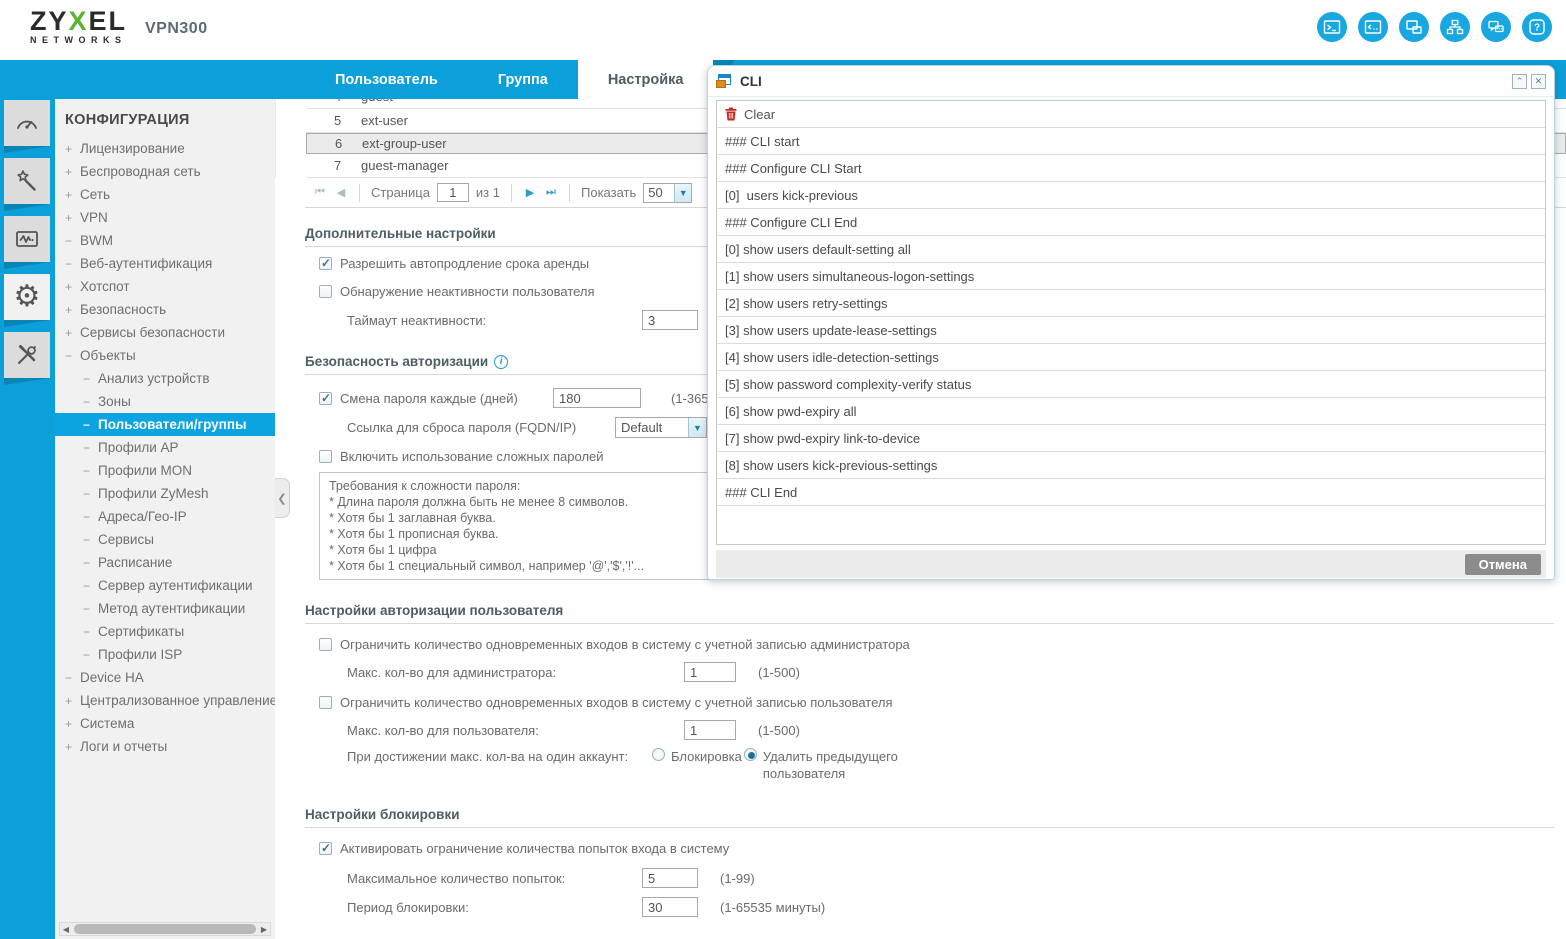  Describe the element at coordinates (1131, 249) in the screenshot. I see `cli-row: [0] show users default-setting all` at that location.